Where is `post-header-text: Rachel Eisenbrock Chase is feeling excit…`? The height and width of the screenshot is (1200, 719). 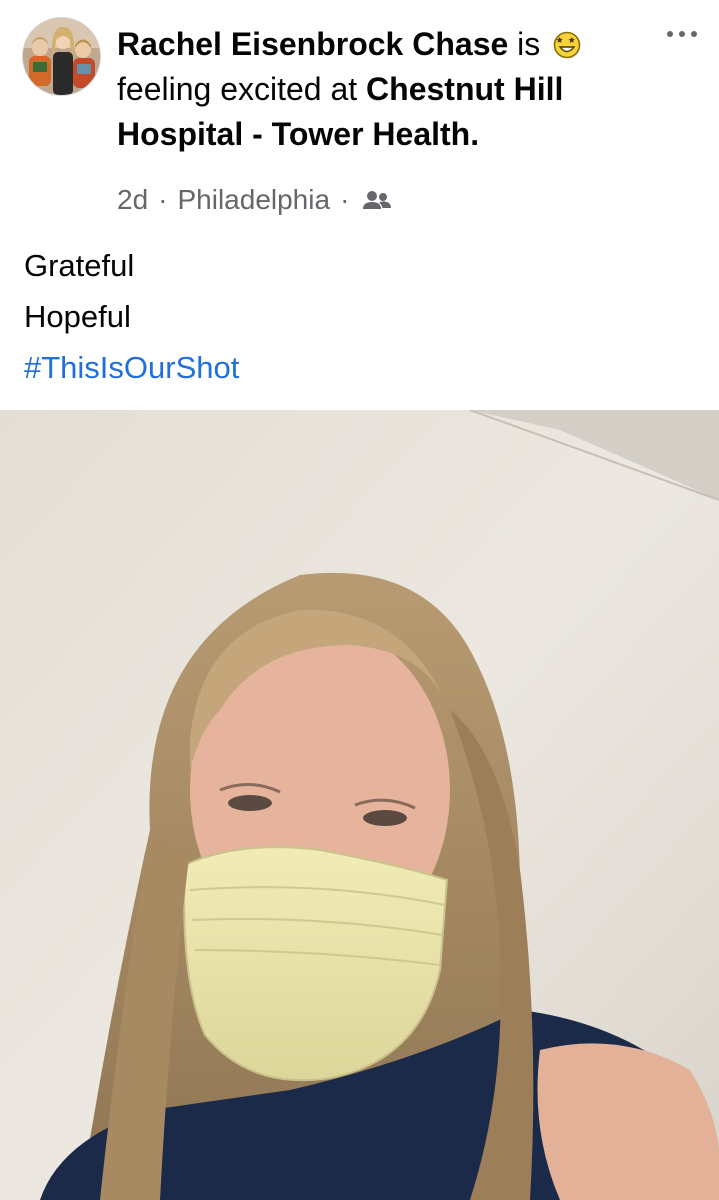
post-header-text: Rachel Eisenbrock Chase is feeling excit… is located at coordinates (382, 89).